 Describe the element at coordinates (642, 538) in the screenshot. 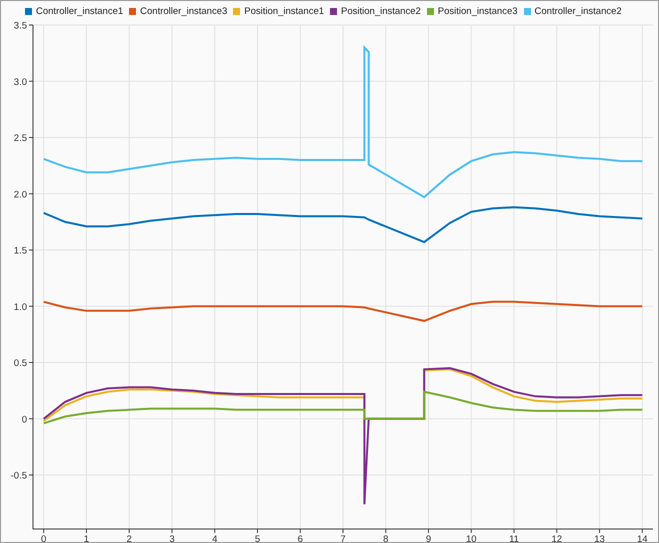

I see `x-tick-label: 14` at that location.